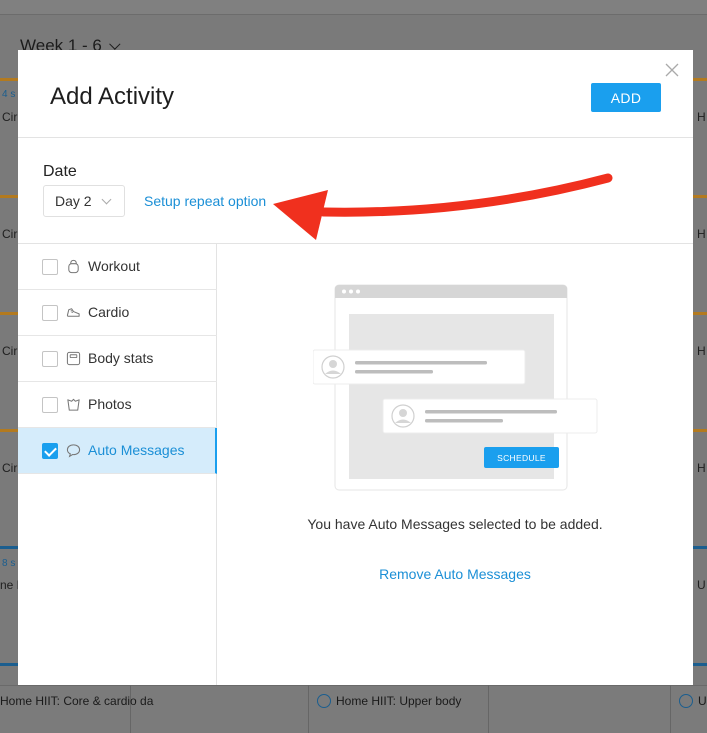  I want to click on activity-label: Home HIIT: Core & cardio da, so click(77, 701).